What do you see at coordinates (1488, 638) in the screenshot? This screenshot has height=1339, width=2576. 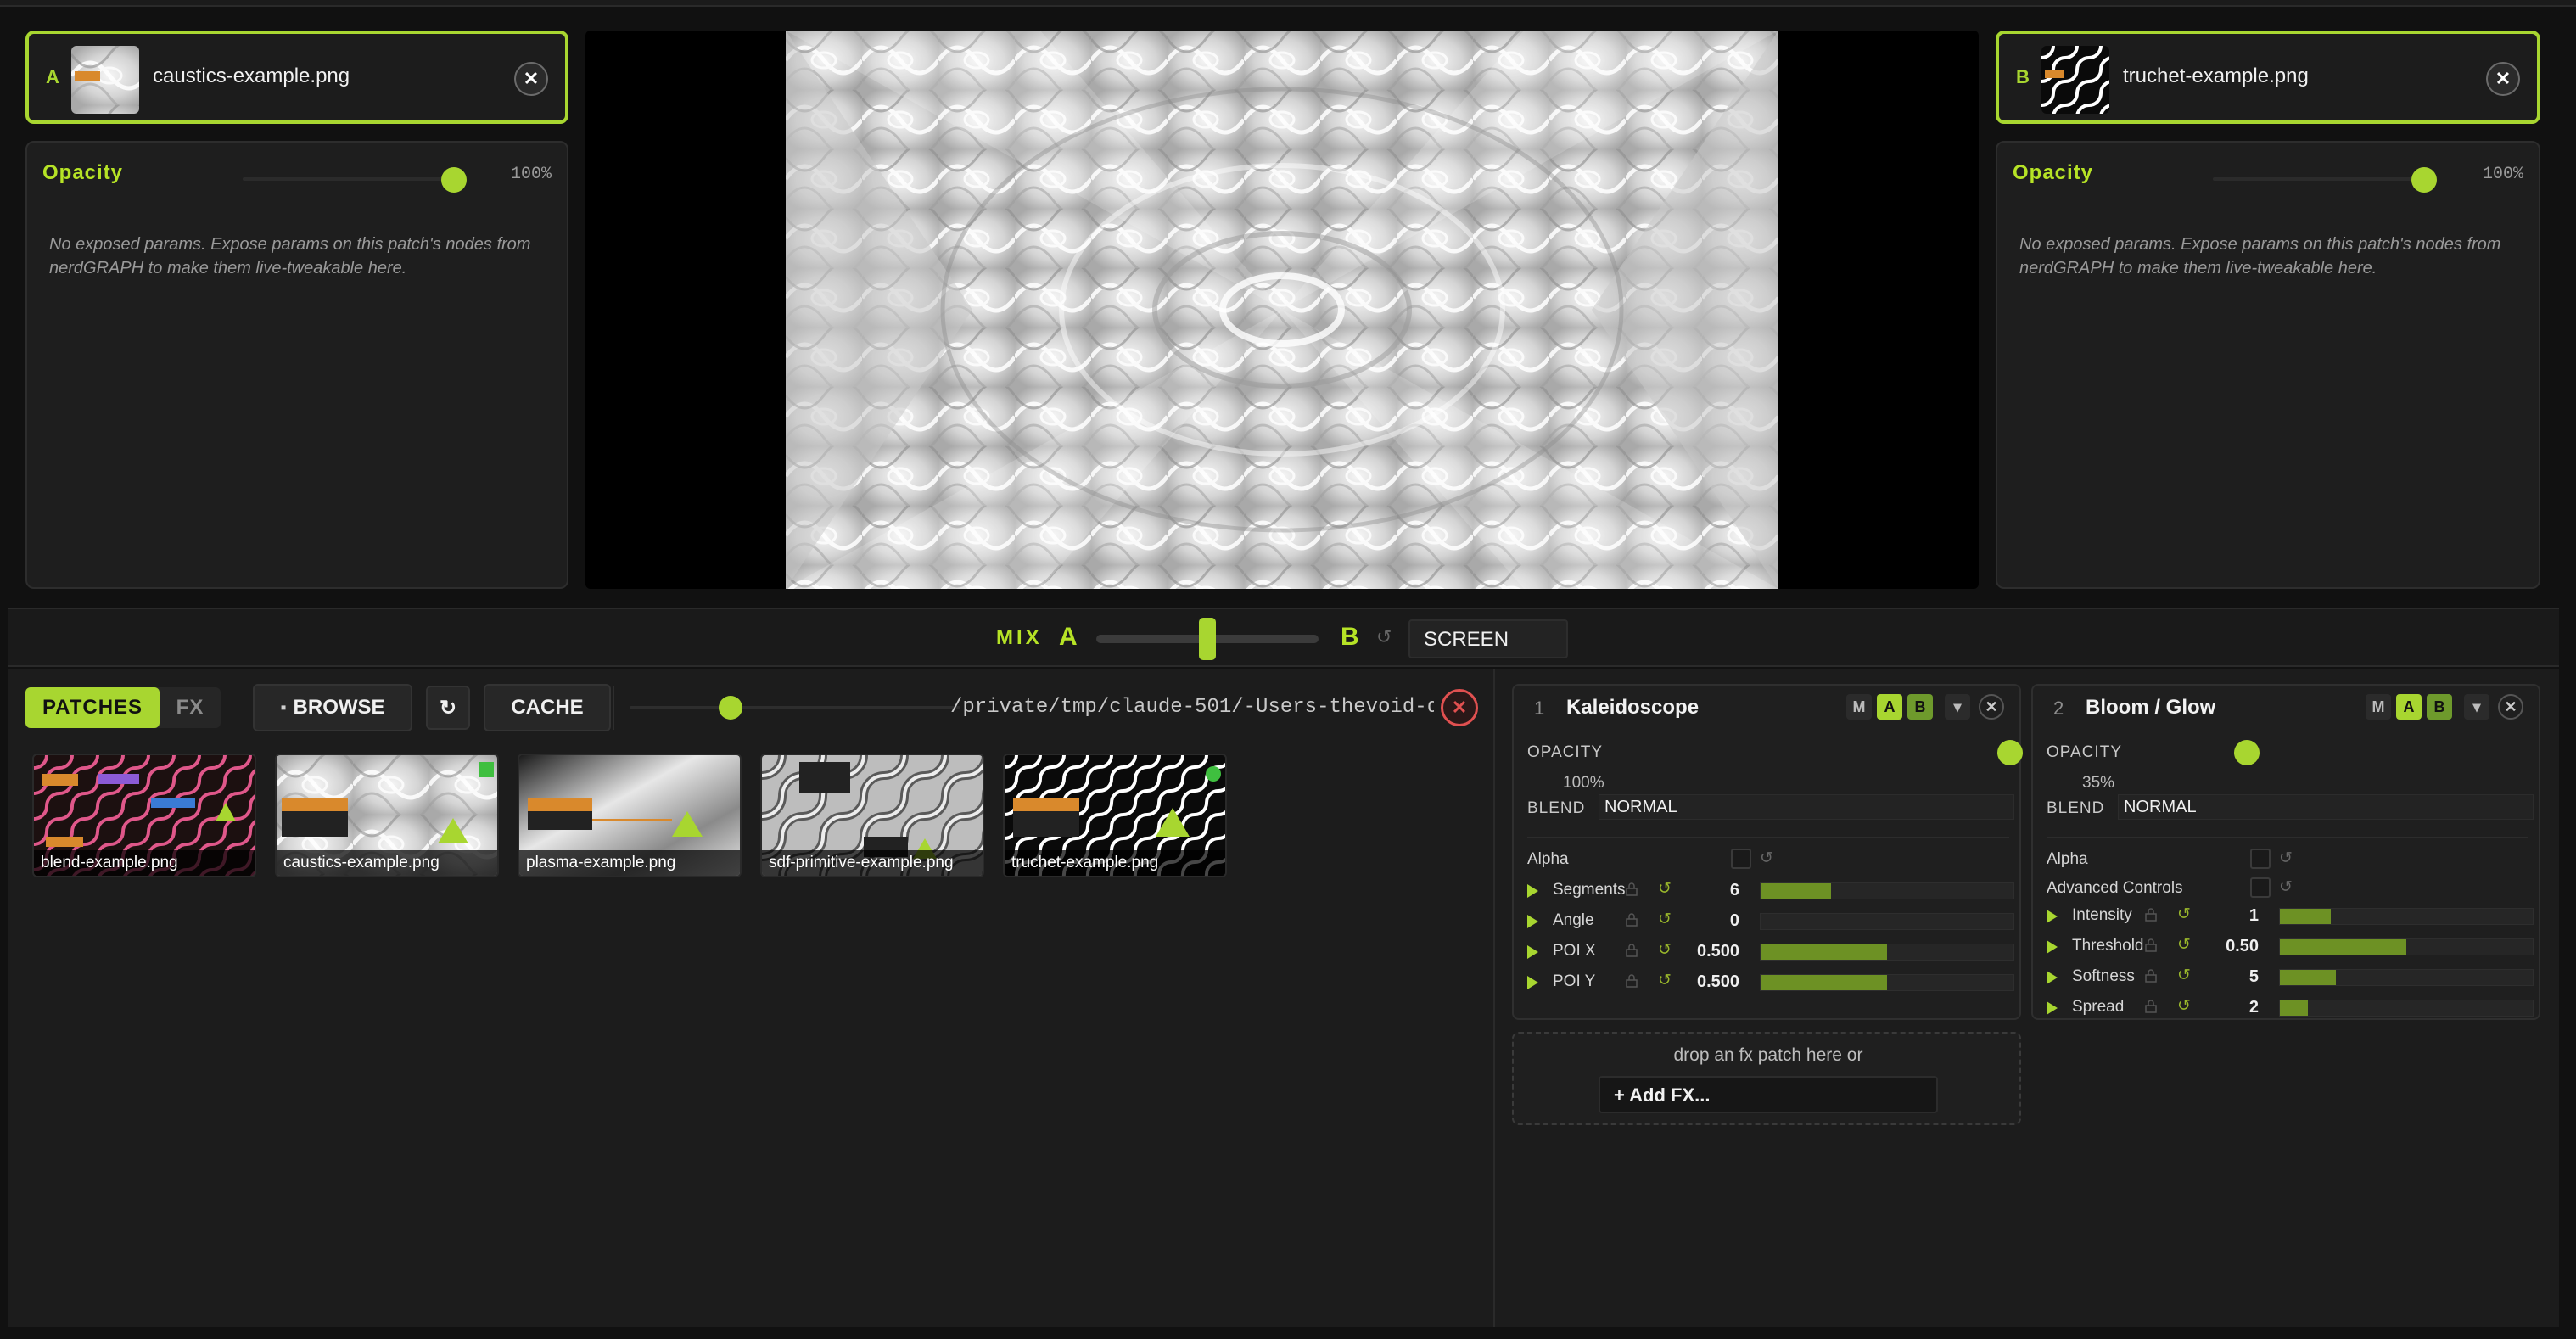 I see `blend-mode-select: SCREEN` at bounding box center [1488, 638].